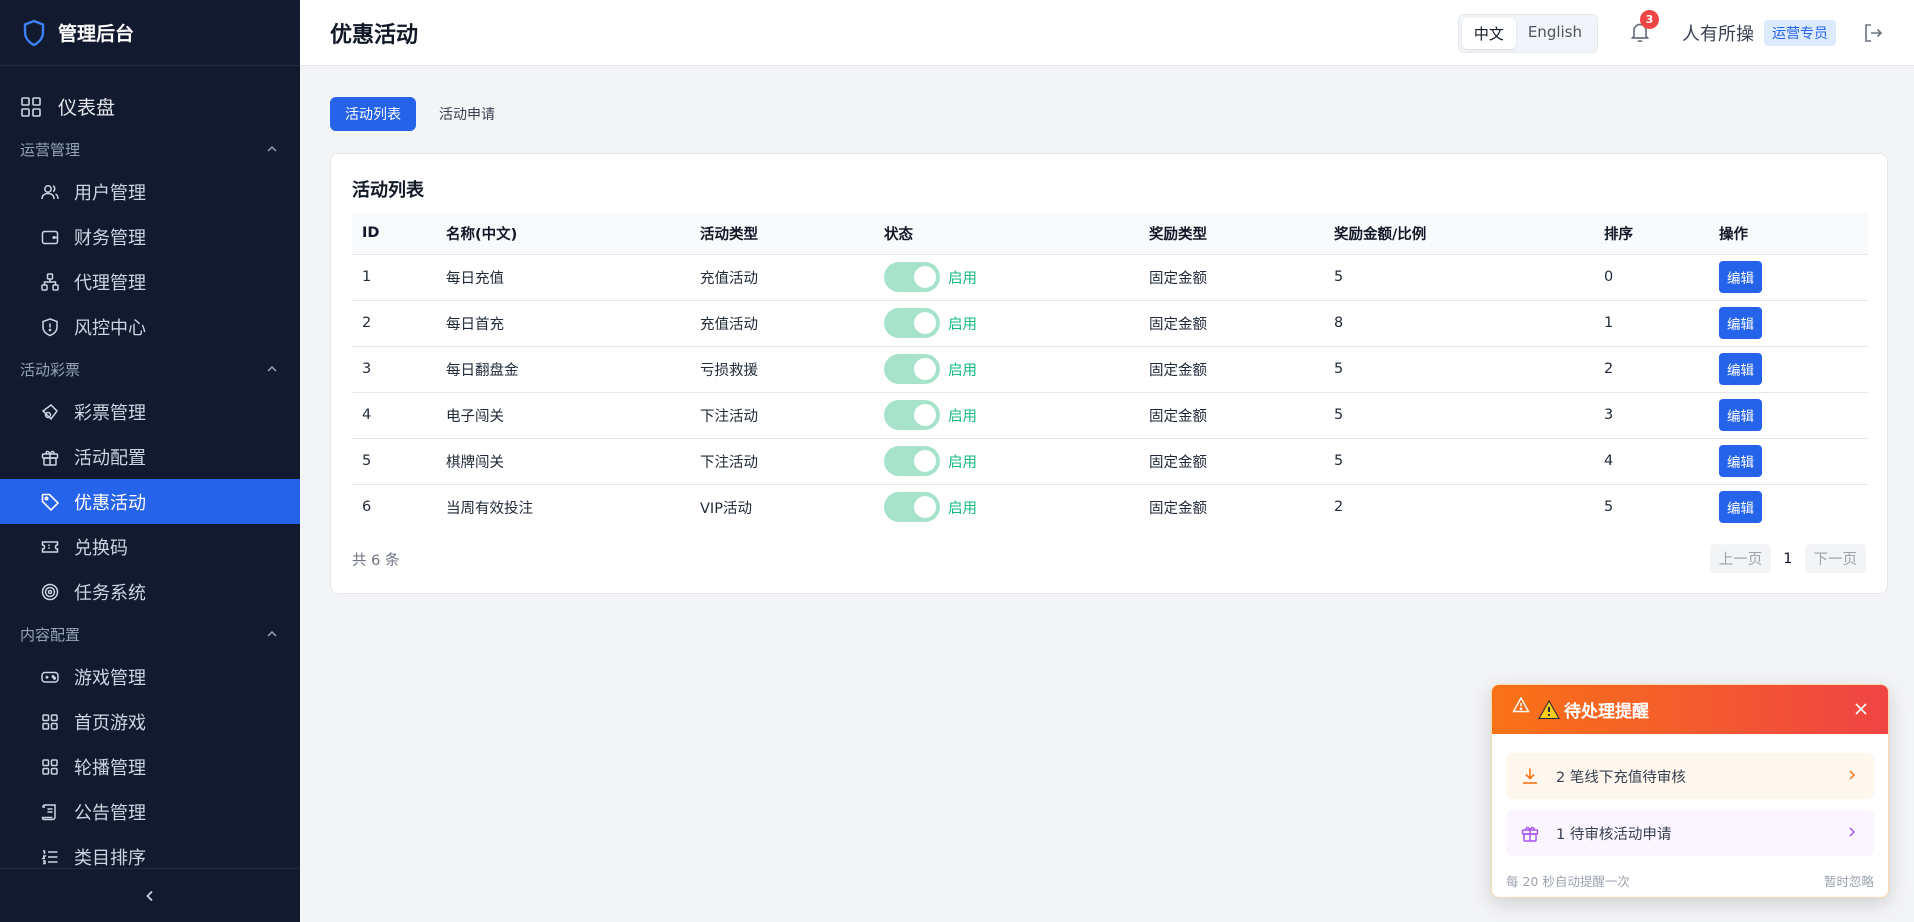 The width and height of the screenshot is (1914, 922). I want to click on cell-type: 充值活动, so click(729, 278).